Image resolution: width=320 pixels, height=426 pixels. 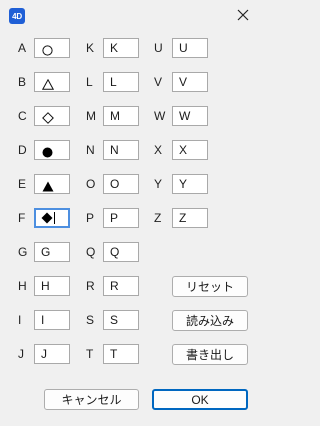 I want to click on close-icon, so click(x=243, y=15).